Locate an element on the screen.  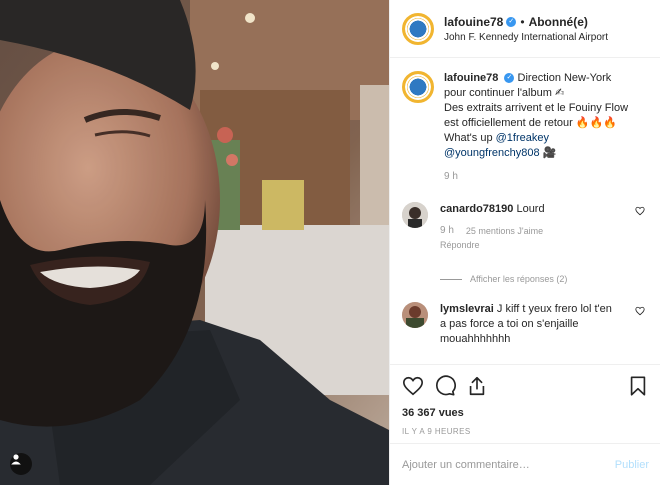
bookmark-icon is located at coordinates (638, 386).